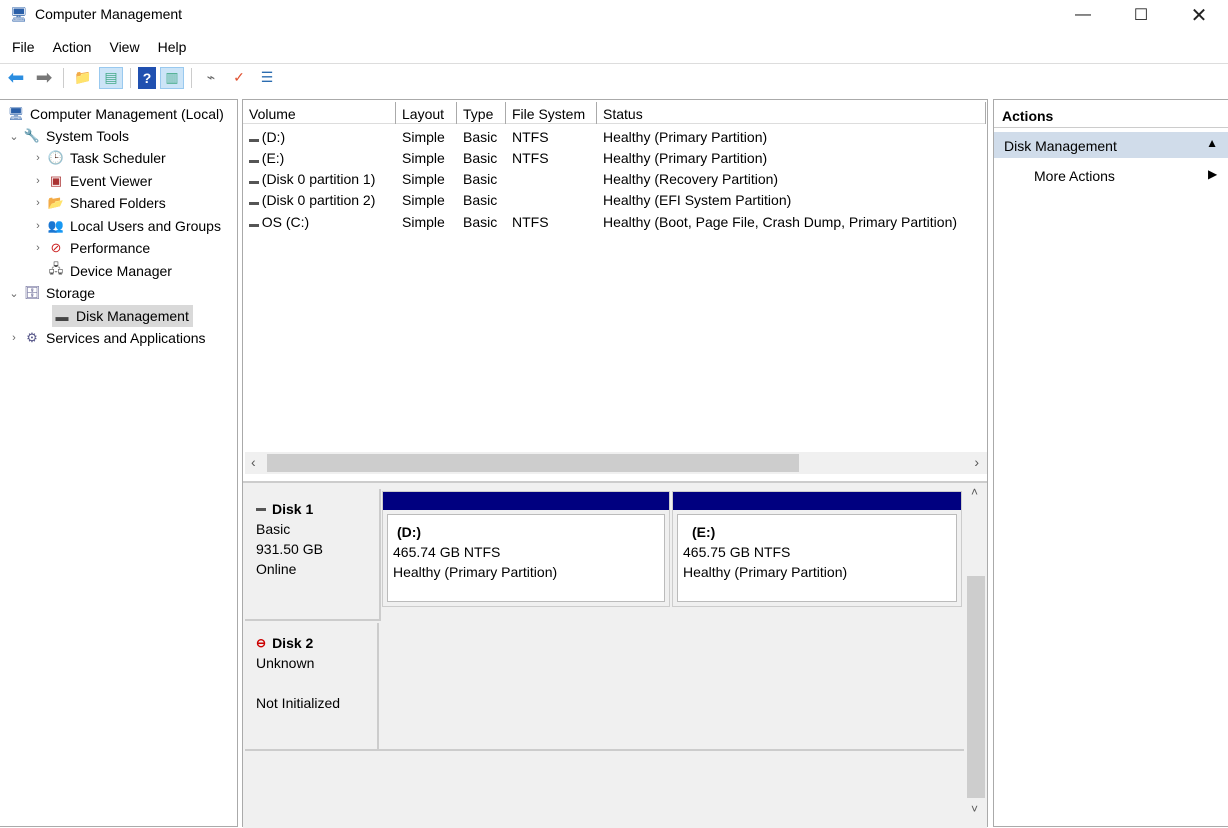  I want to click on column-volume: Volume, so click(319, 113).